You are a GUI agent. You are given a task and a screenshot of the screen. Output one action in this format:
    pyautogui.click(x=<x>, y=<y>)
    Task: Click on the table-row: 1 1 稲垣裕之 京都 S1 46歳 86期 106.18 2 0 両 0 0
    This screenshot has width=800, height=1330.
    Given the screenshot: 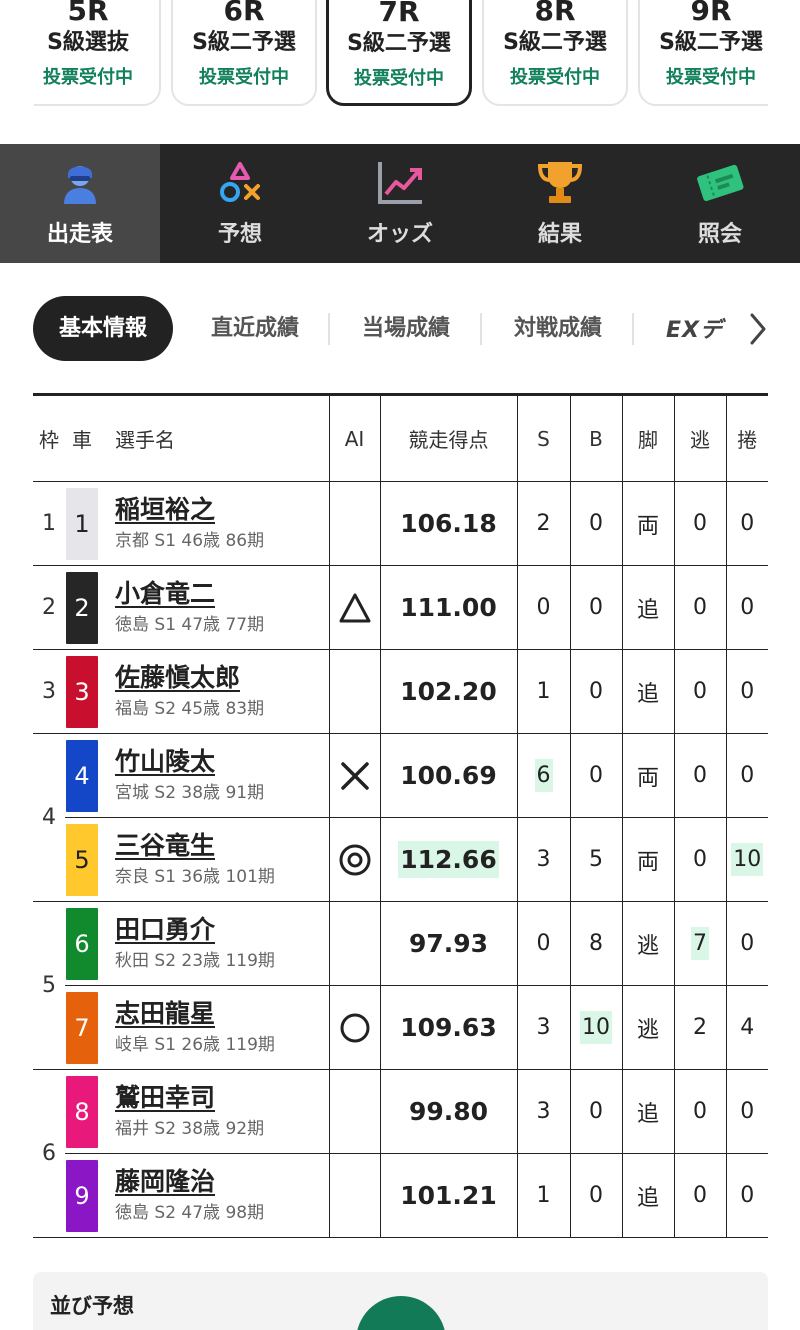 What is the action you would take?
    pyautogui.click(x=400, y=523)
    